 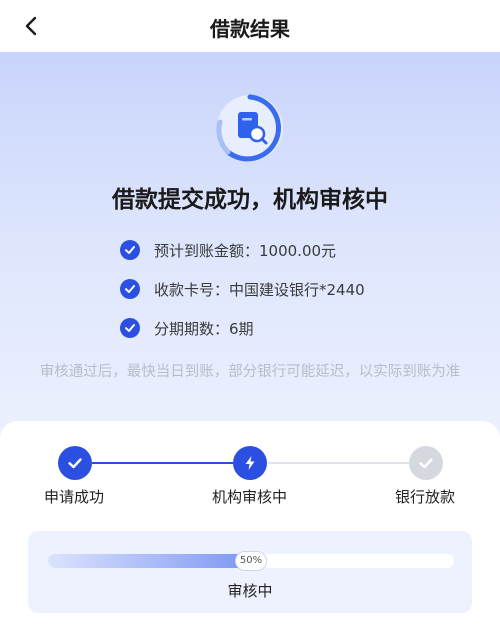 I want to click on nav-bar: 借款结果, so click(x=250, y=26).